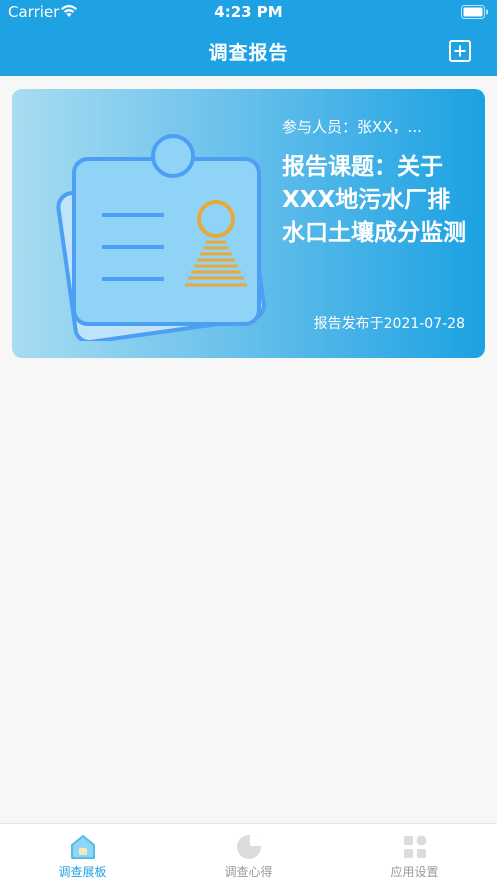 This screenshot has height=884, width=497. What do you see at coordinates (248, 38) in the screenshot?
I see `top-bar: Carrier 4:23 PM 调查报告` at bounding box center [248, 38].